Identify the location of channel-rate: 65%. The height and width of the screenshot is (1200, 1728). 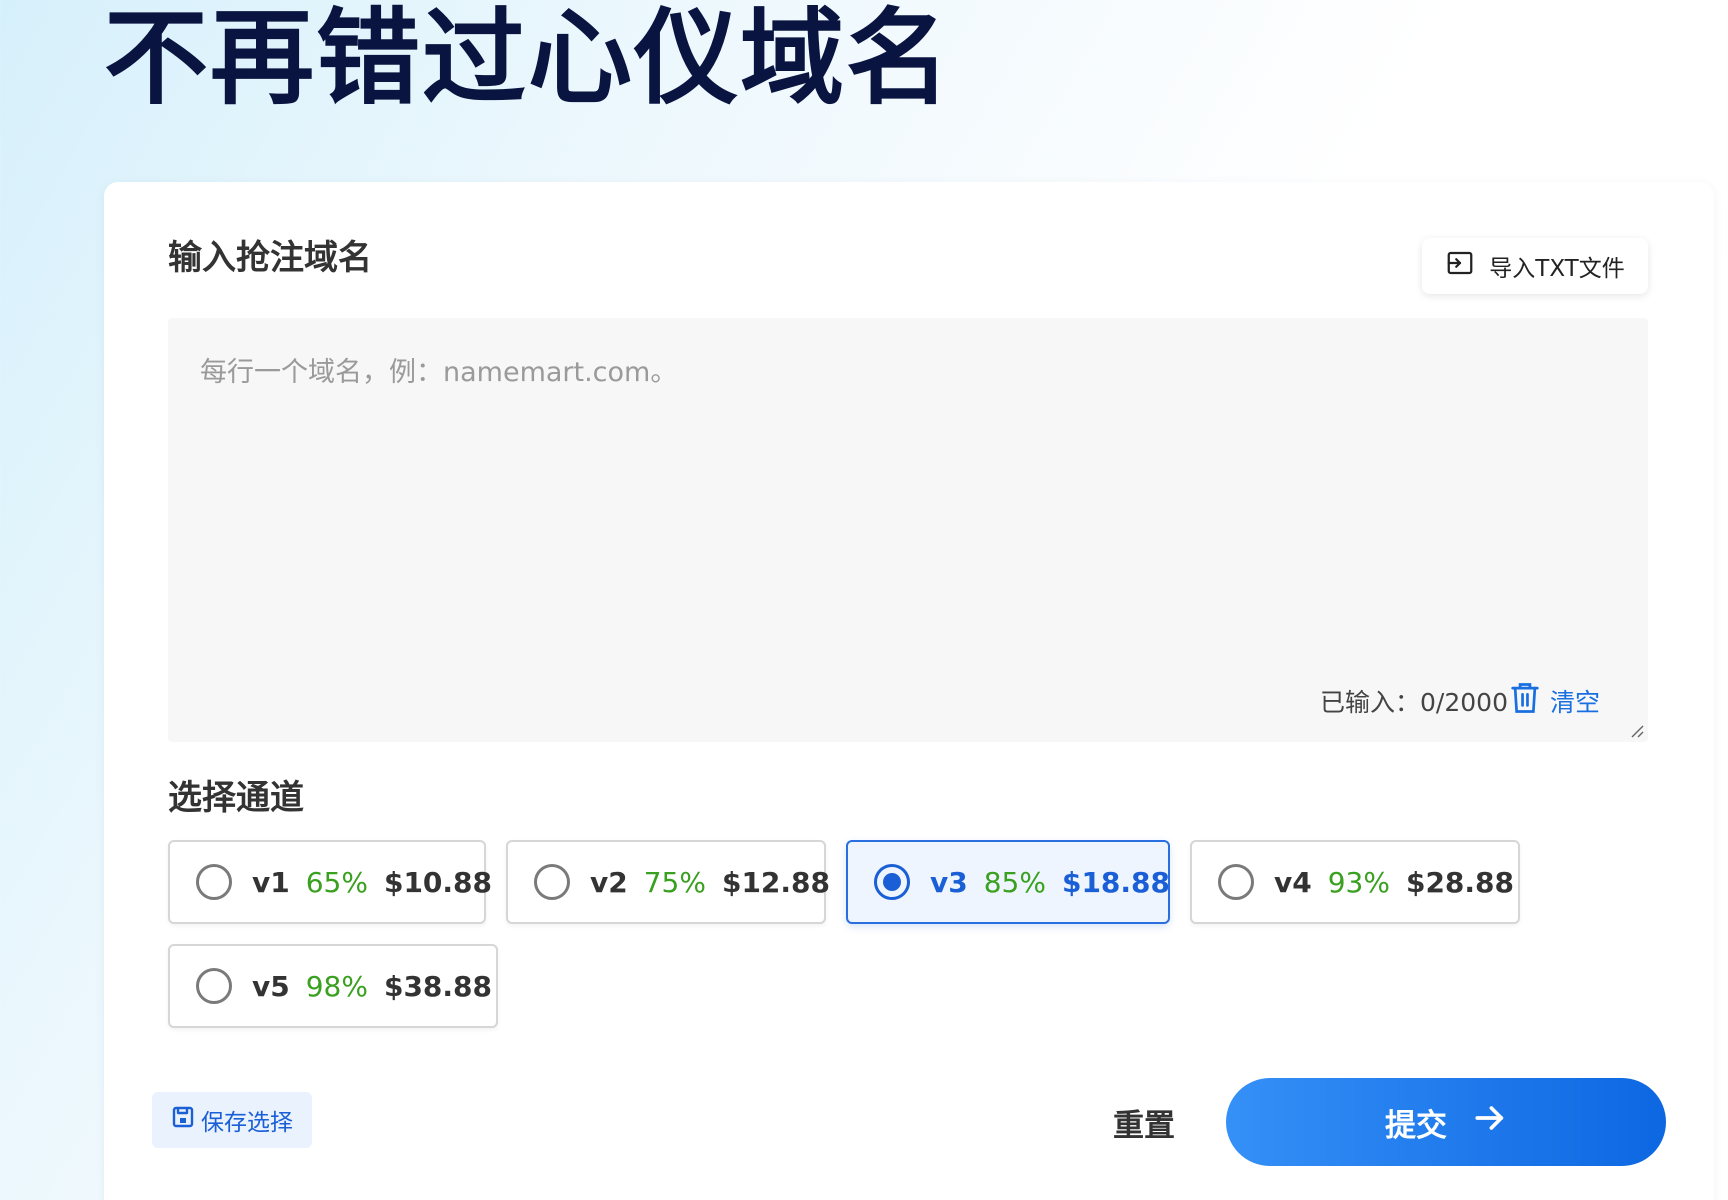
(336, 882).